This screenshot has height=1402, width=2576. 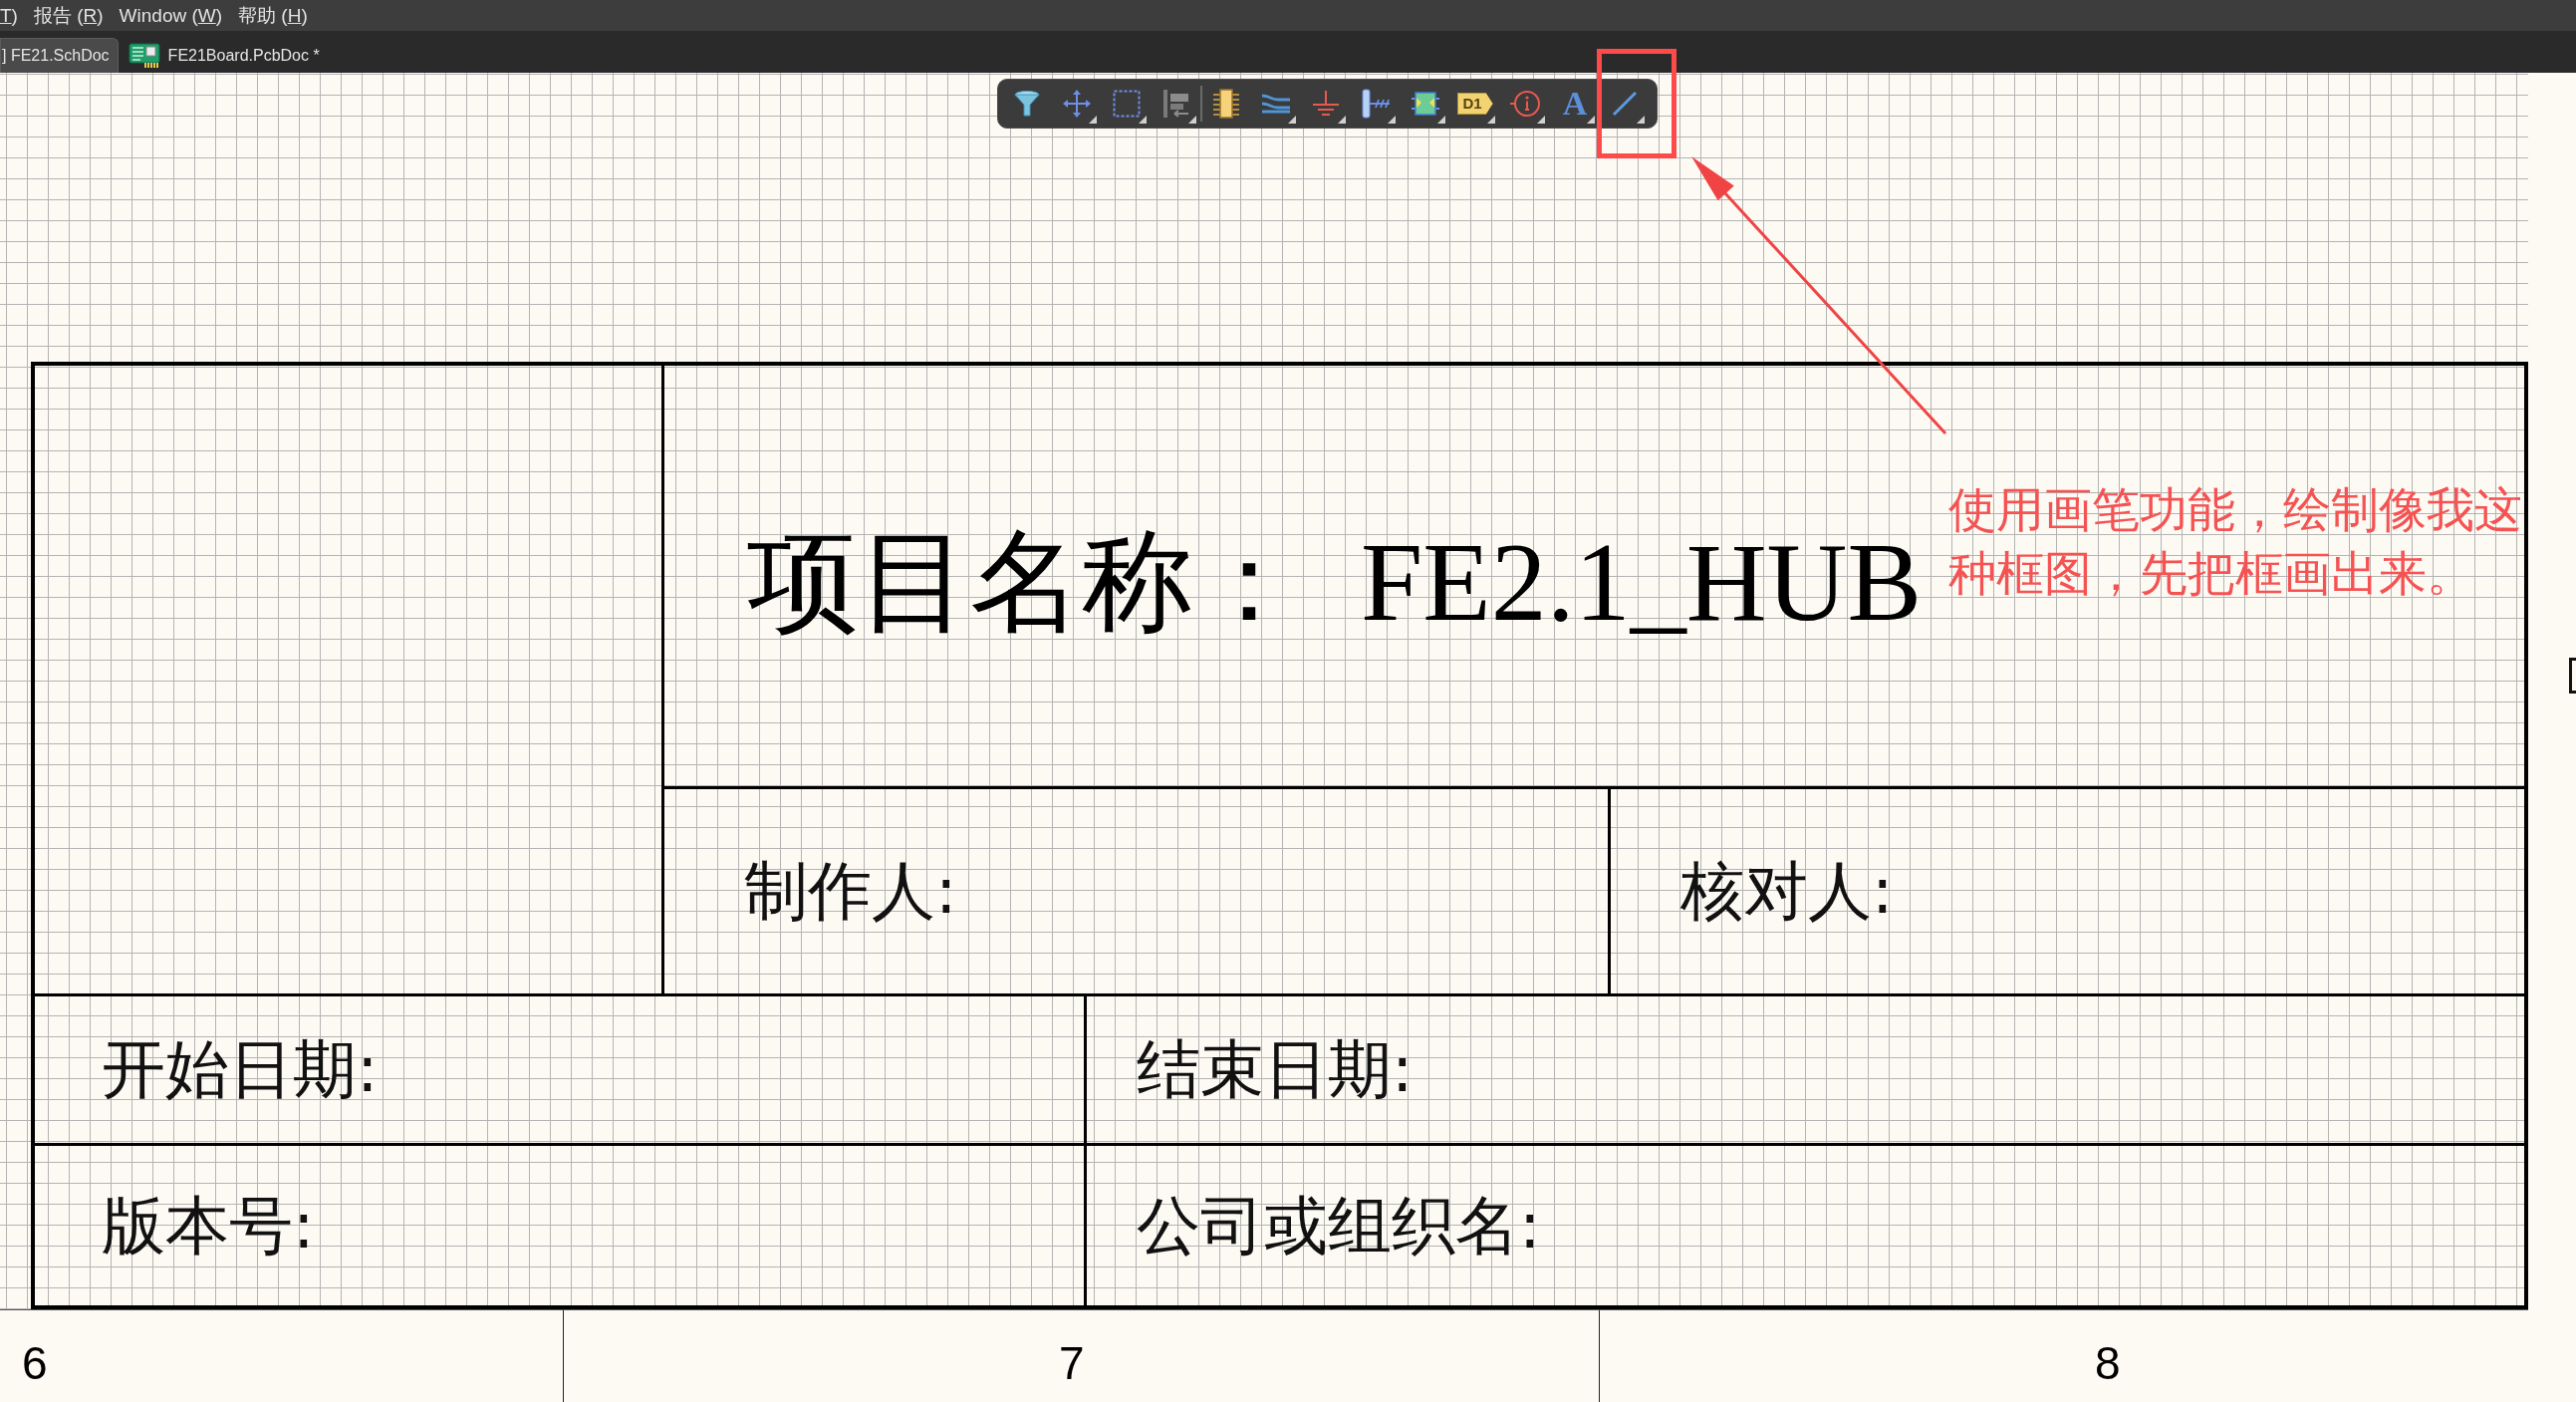 I want to click on annotation-text: 使用画笔功能，绘制像我这种框图，先把框画出来。, so click(x=2235, y=541).